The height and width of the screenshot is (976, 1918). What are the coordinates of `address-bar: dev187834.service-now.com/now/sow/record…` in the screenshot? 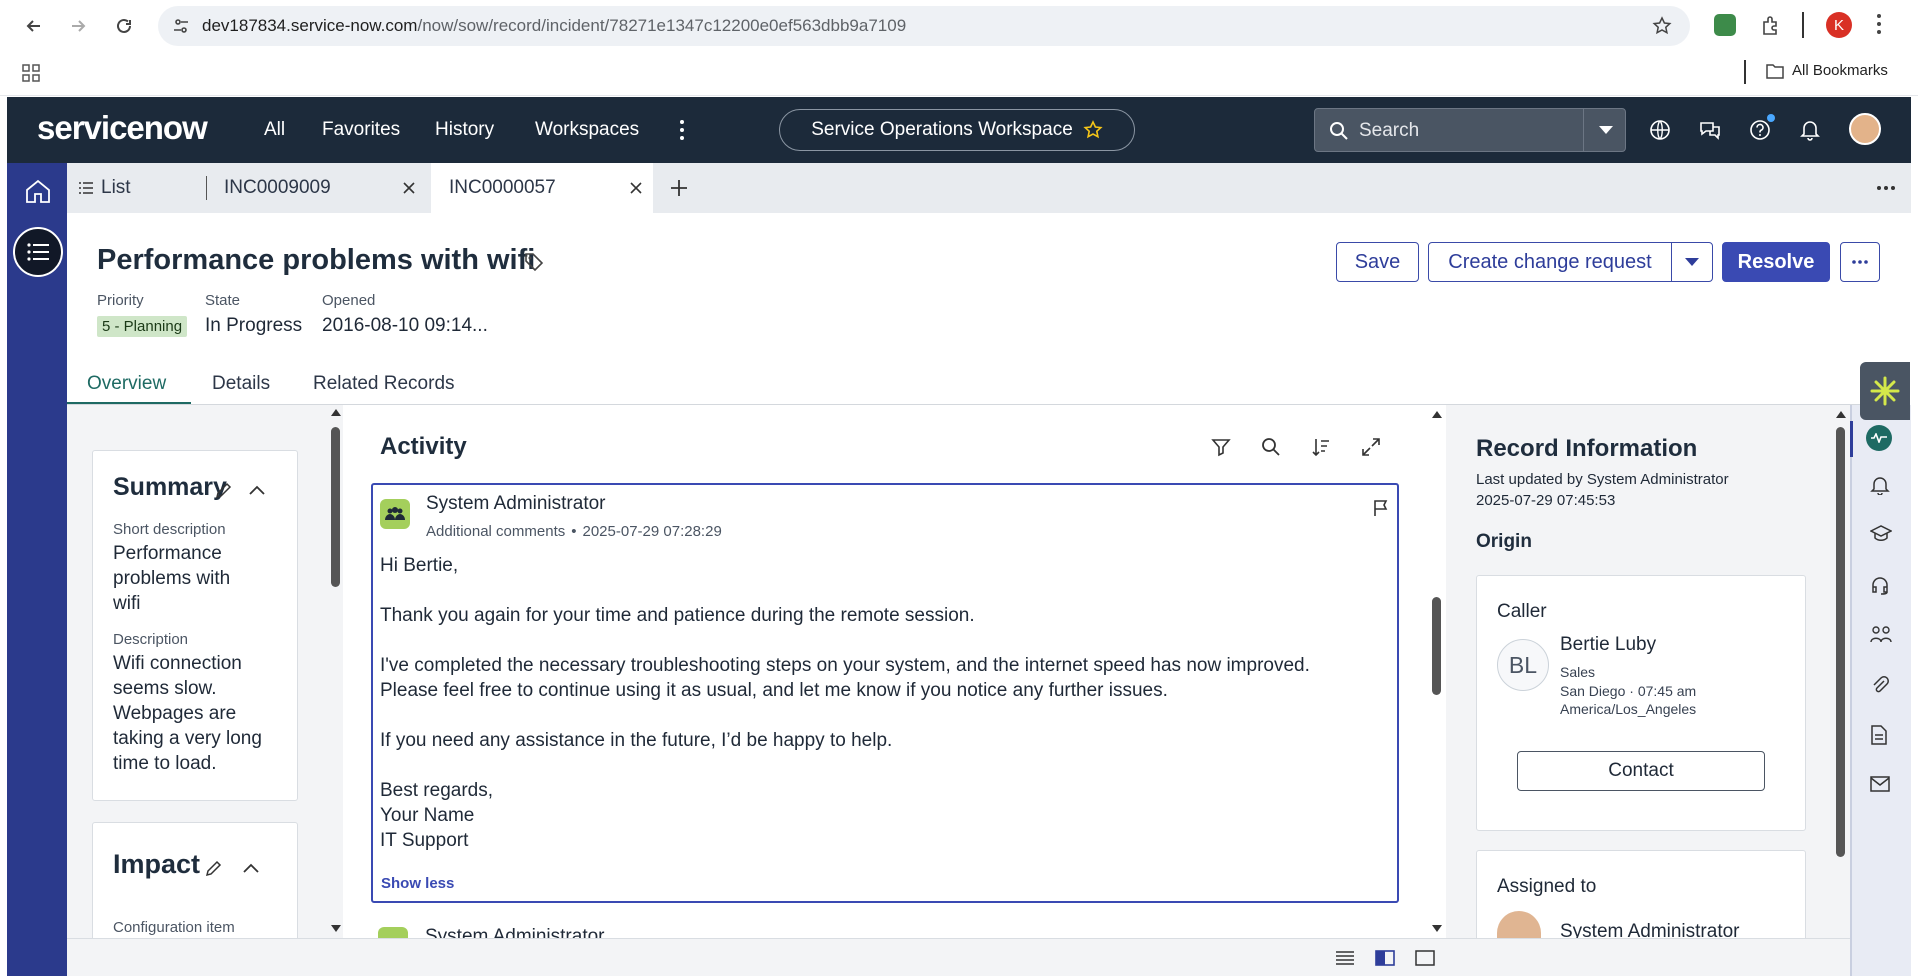 It's located at (924, 26).